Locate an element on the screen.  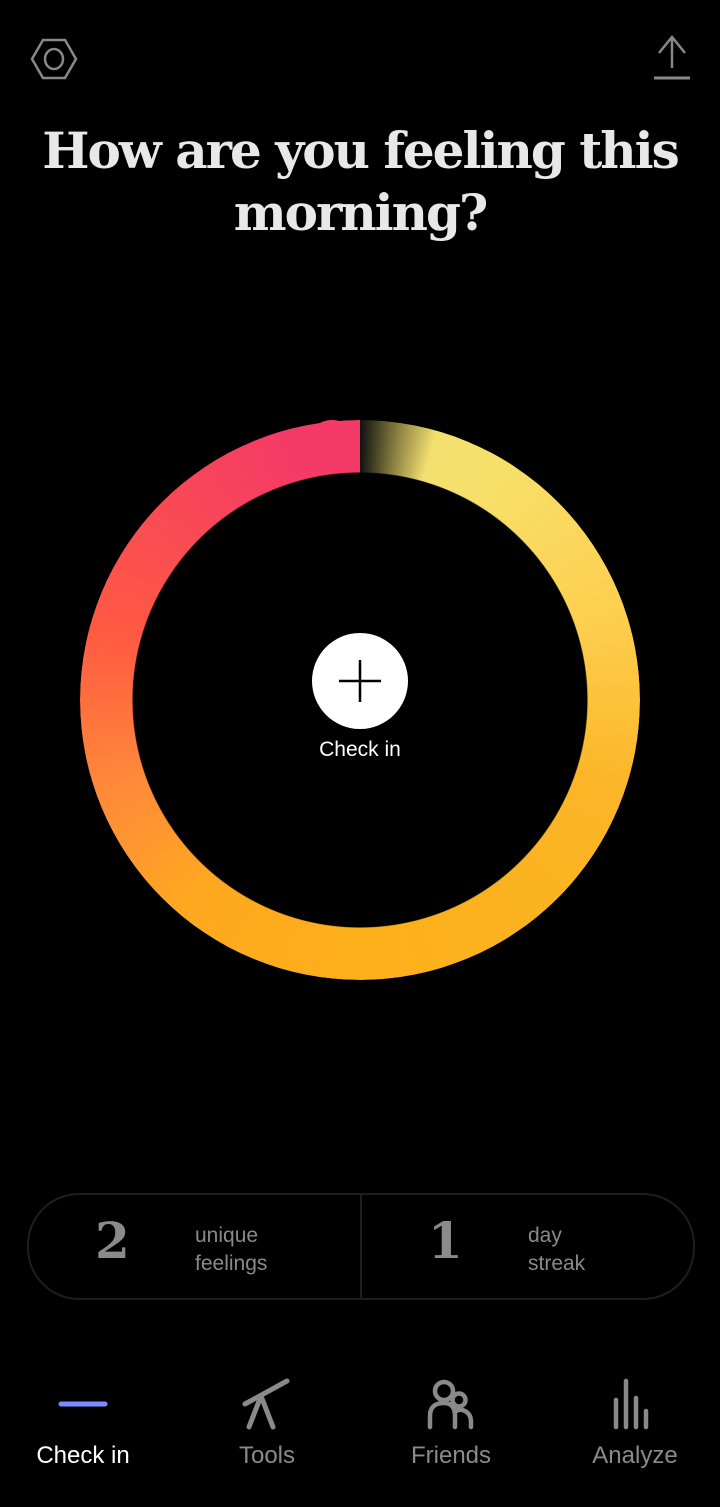
tab-friends: Friends is located at coordinates (451, 1420).